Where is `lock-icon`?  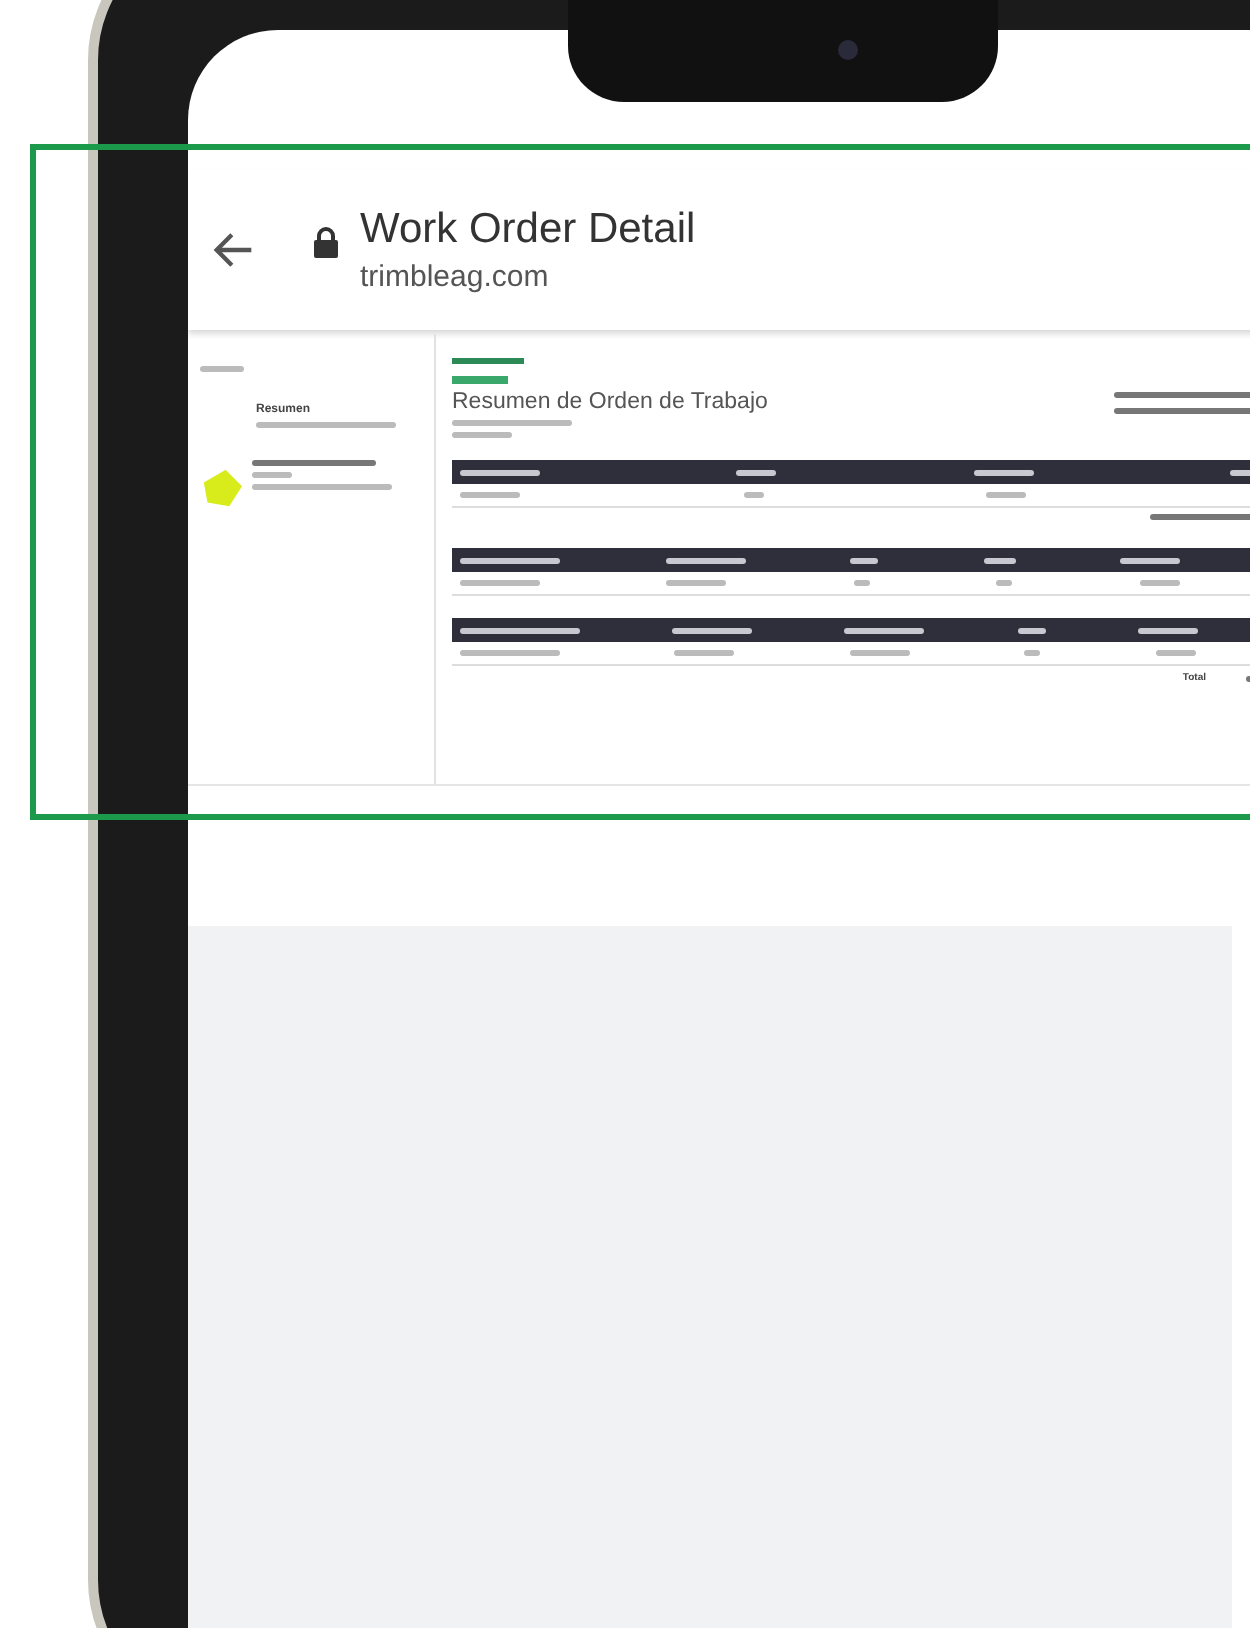 lock-icon is located at coordinates (326, 242).